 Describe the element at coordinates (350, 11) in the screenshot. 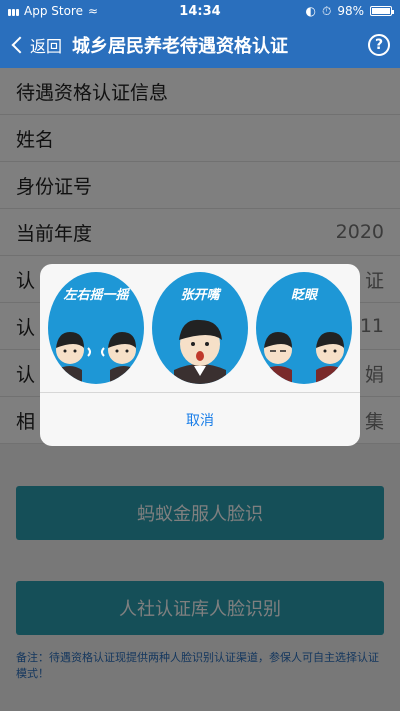

I see `battery-percent: 98%` at that location.